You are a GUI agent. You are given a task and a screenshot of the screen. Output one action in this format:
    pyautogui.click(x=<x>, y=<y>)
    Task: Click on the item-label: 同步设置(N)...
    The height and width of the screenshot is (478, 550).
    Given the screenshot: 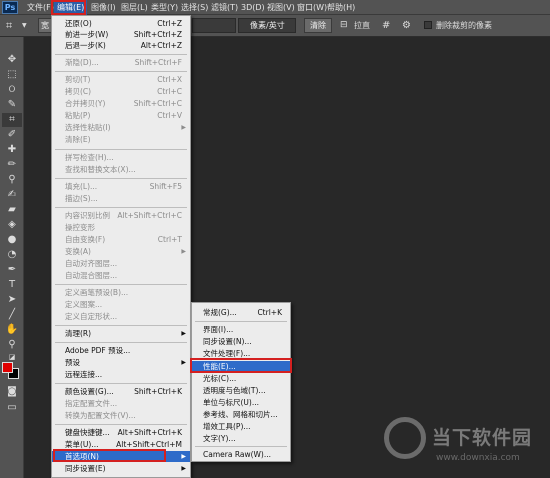 What is the action you would take?
    pyautogui.click(x=227, y=341)
    